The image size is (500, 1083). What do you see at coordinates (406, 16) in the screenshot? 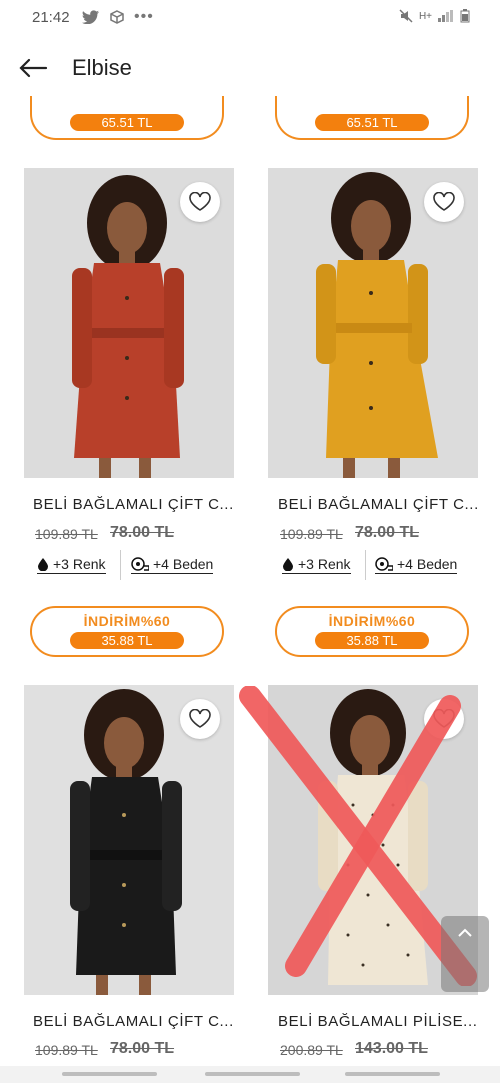
I see `mute-icon` at bounding box center [406, 16].